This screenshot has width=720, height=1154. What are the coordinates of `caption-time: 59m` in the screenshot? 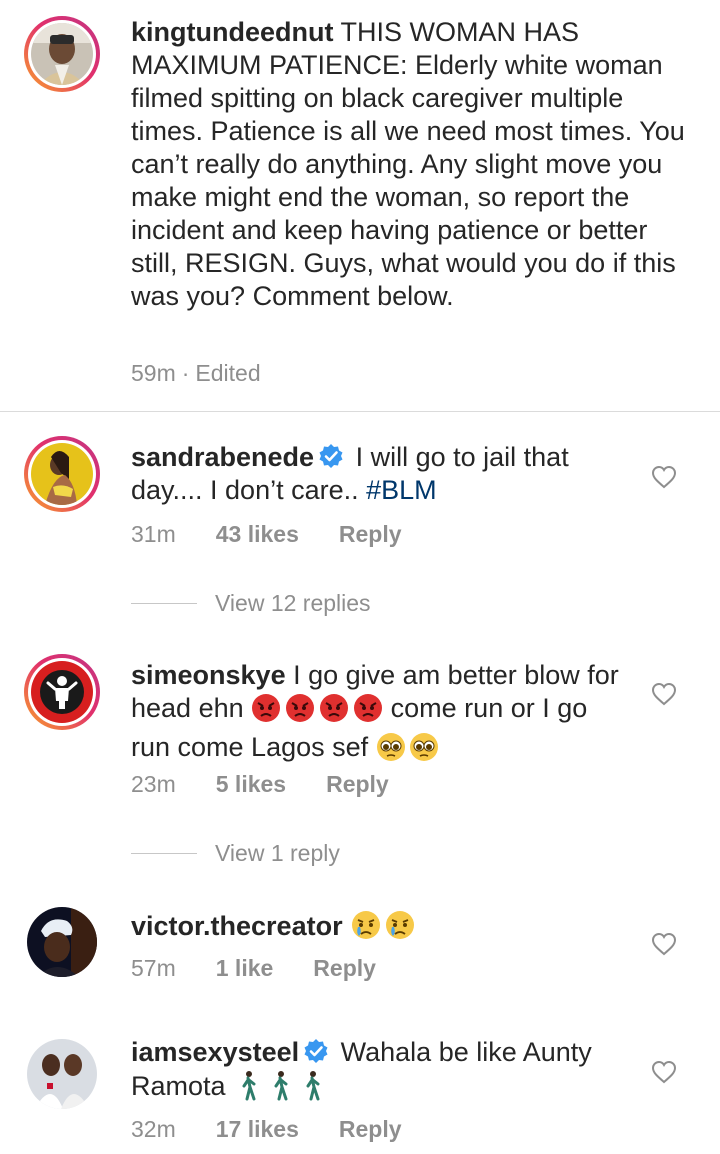 It's located at (153, 373).